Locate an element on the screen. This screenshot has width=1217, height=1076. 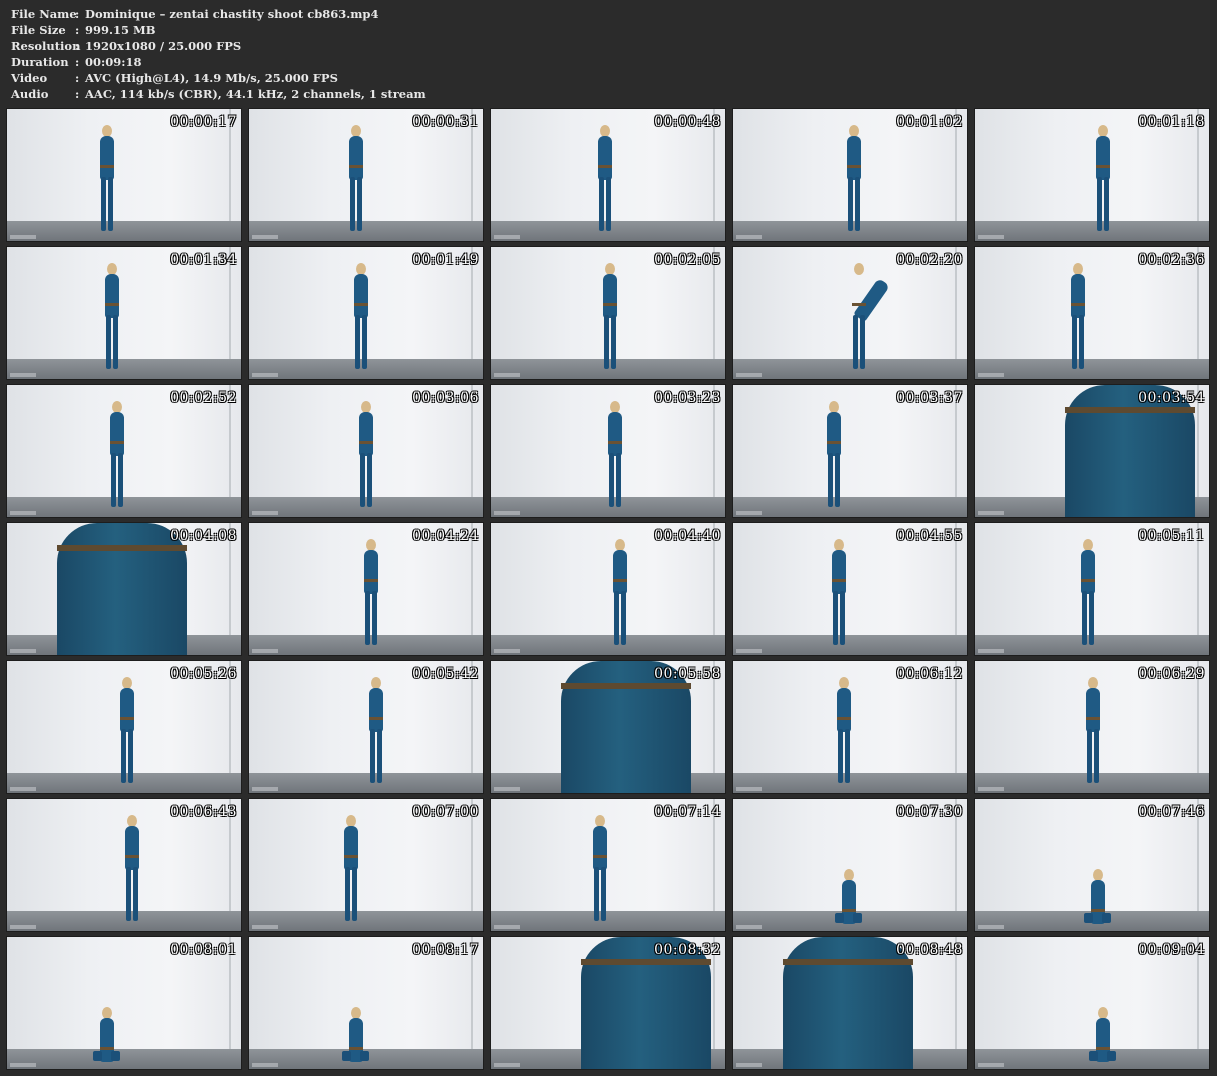
info-value: 999.15 MB is located at coordinates (120, 30).